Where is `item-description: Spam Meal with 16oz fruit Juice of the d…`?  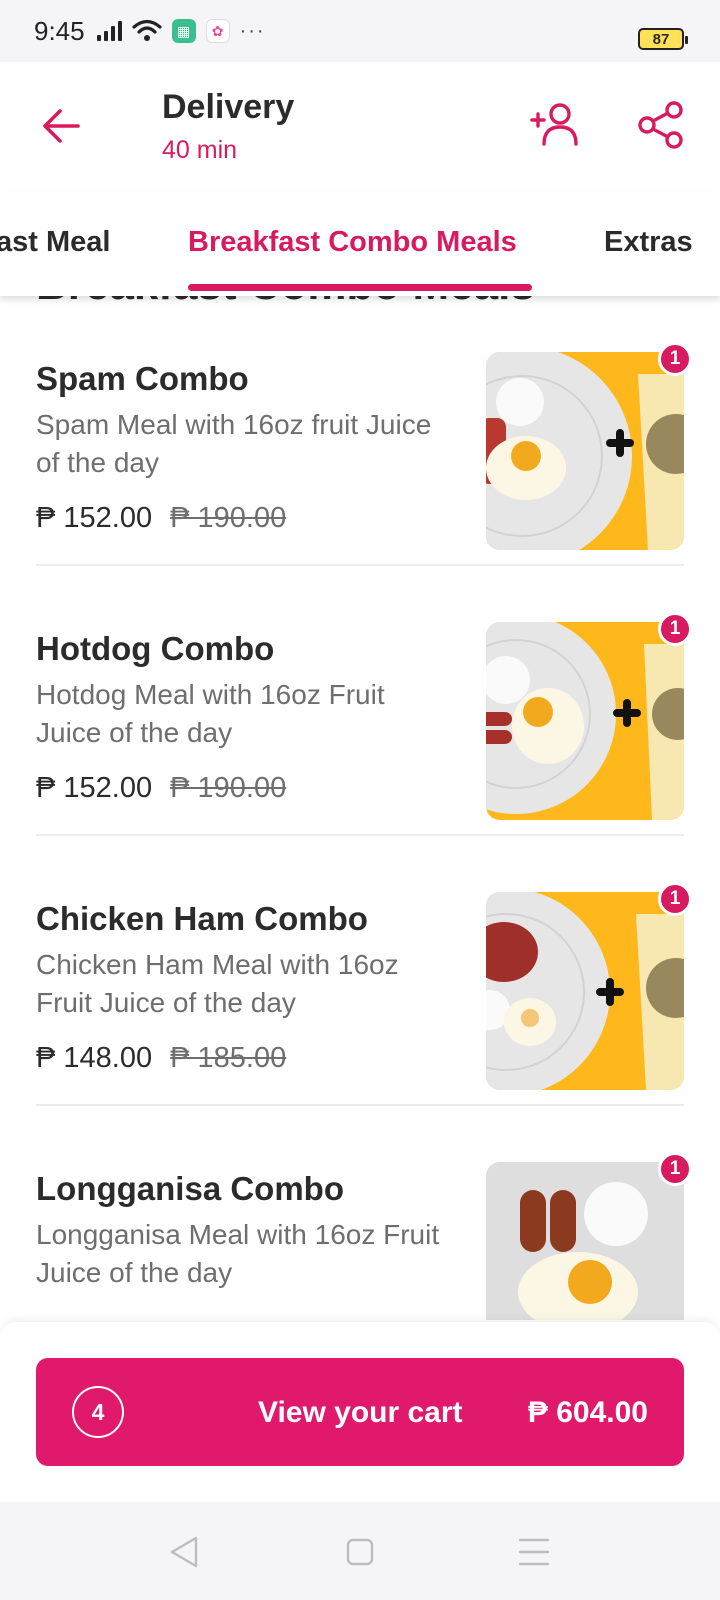 item-description: Spam Meal with 16oz fruit Juice of the d… is located at coordinates (234, 443).